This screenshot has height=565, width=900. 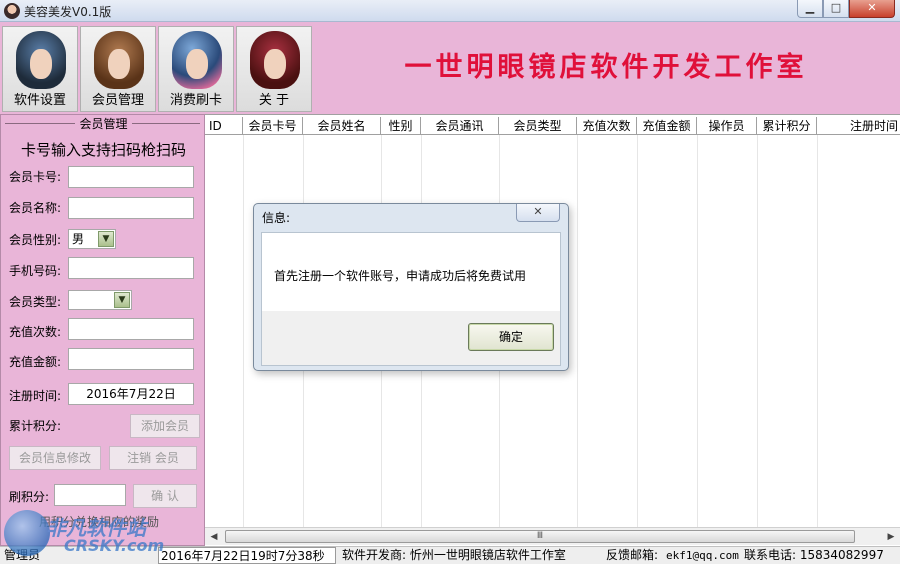 I want to click on close-button: ✕, so click(x=872, y=9).